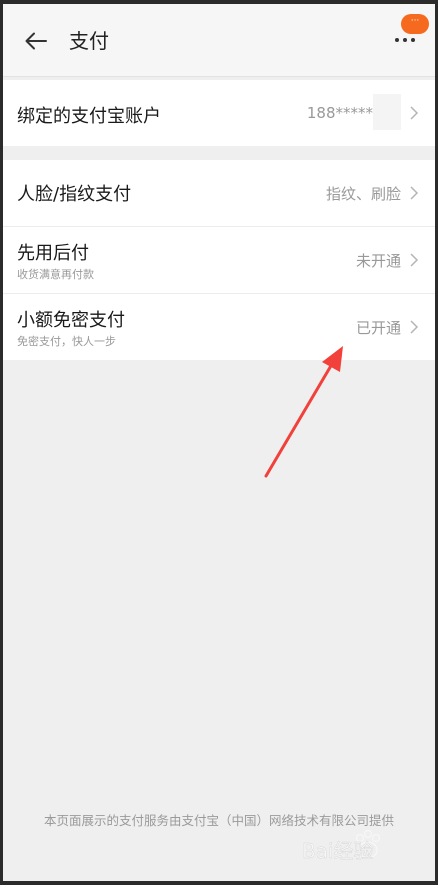 This screenshot has height=885, width=438. What do you see at coordinates (405, 40) in the screenshot?
I see `more-dots-icon` at bounding box center [405, 40].